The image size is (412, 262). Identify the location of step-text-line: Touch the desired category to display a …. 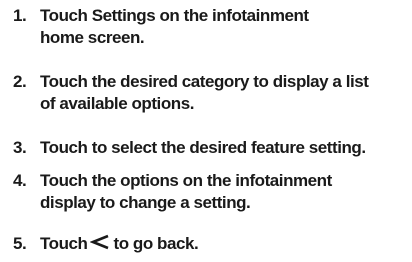
(204, 81).